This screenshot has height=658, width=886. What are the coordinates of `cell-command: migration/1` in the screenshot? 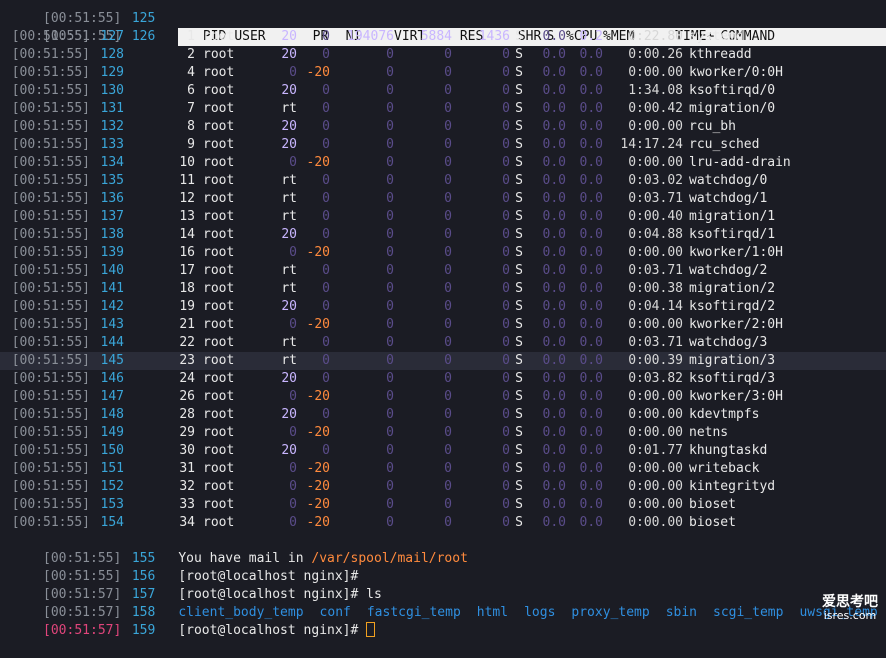 It's located at (732, 216).